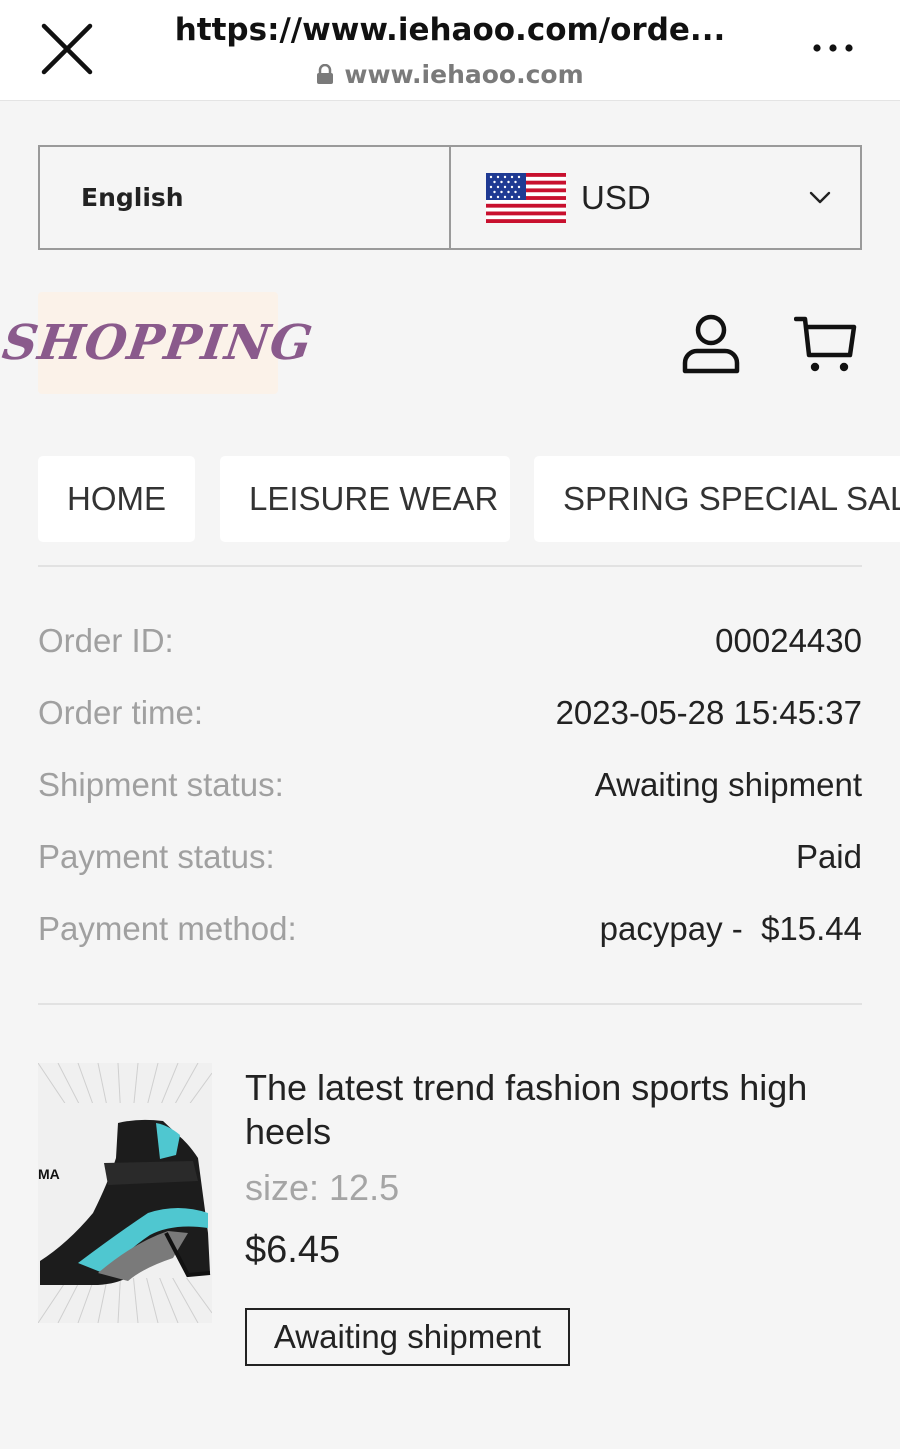 Image resolution: width=900 pixels, height=1449 pixels. I want to click on currency-select: USD, so click(655, 197).